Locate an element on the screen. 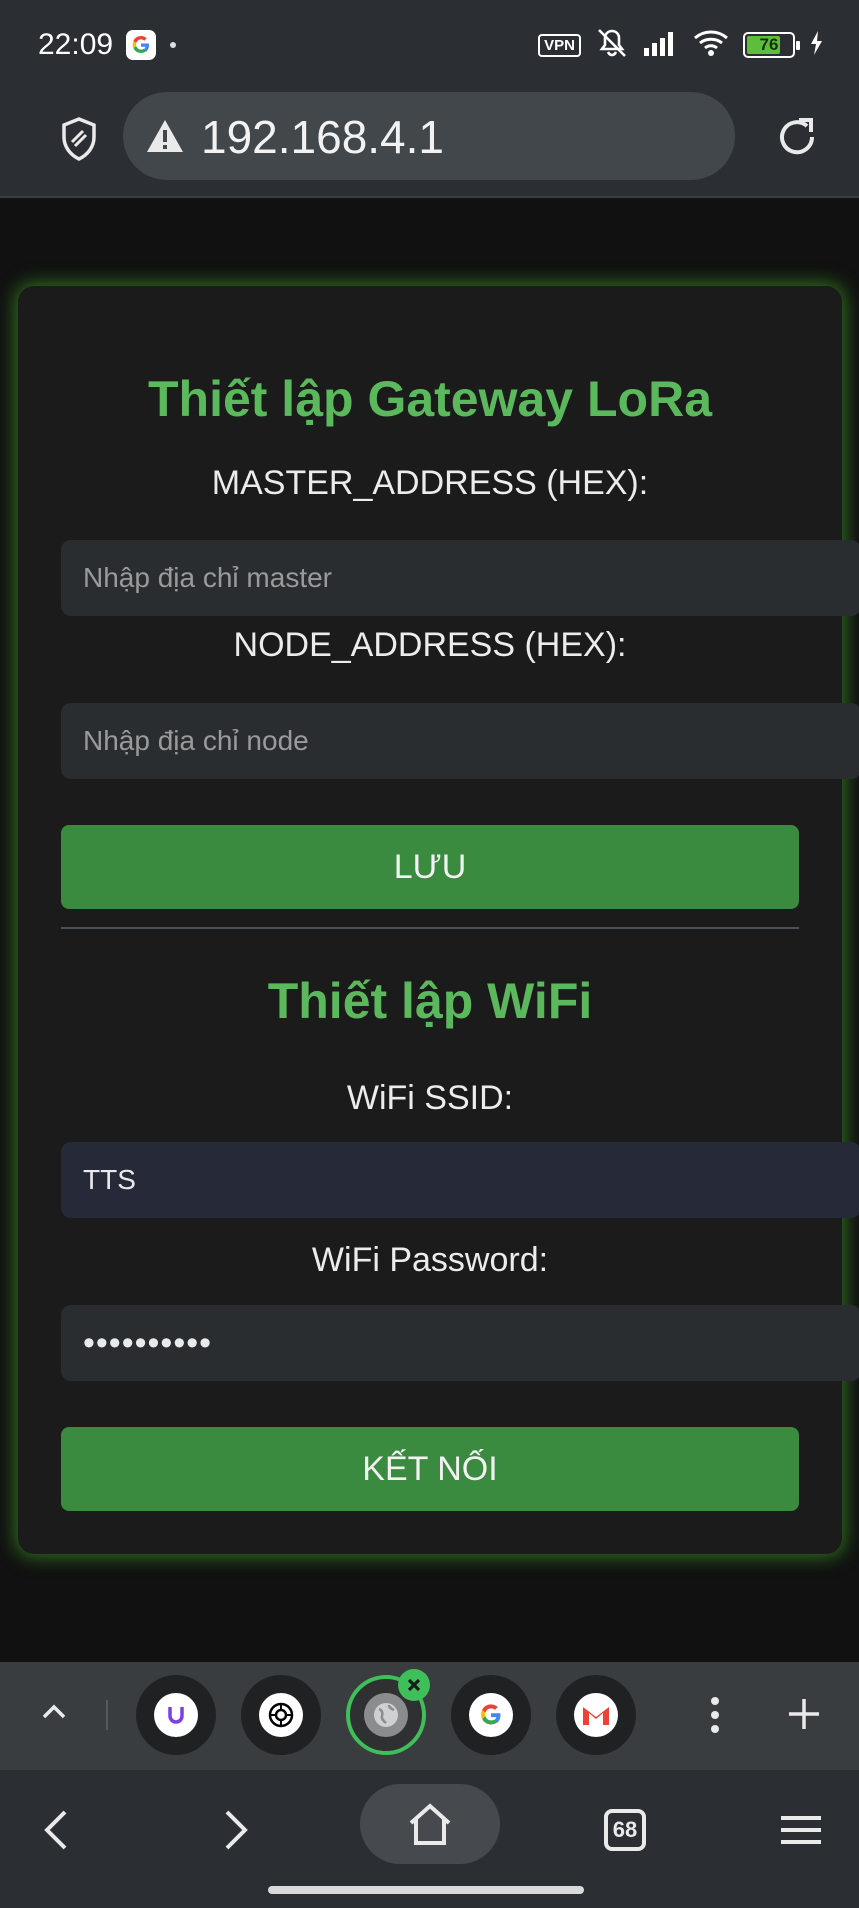 The width and height of the screenshot is (859, 1908). mute-icon is located at coordinates (612, 45).